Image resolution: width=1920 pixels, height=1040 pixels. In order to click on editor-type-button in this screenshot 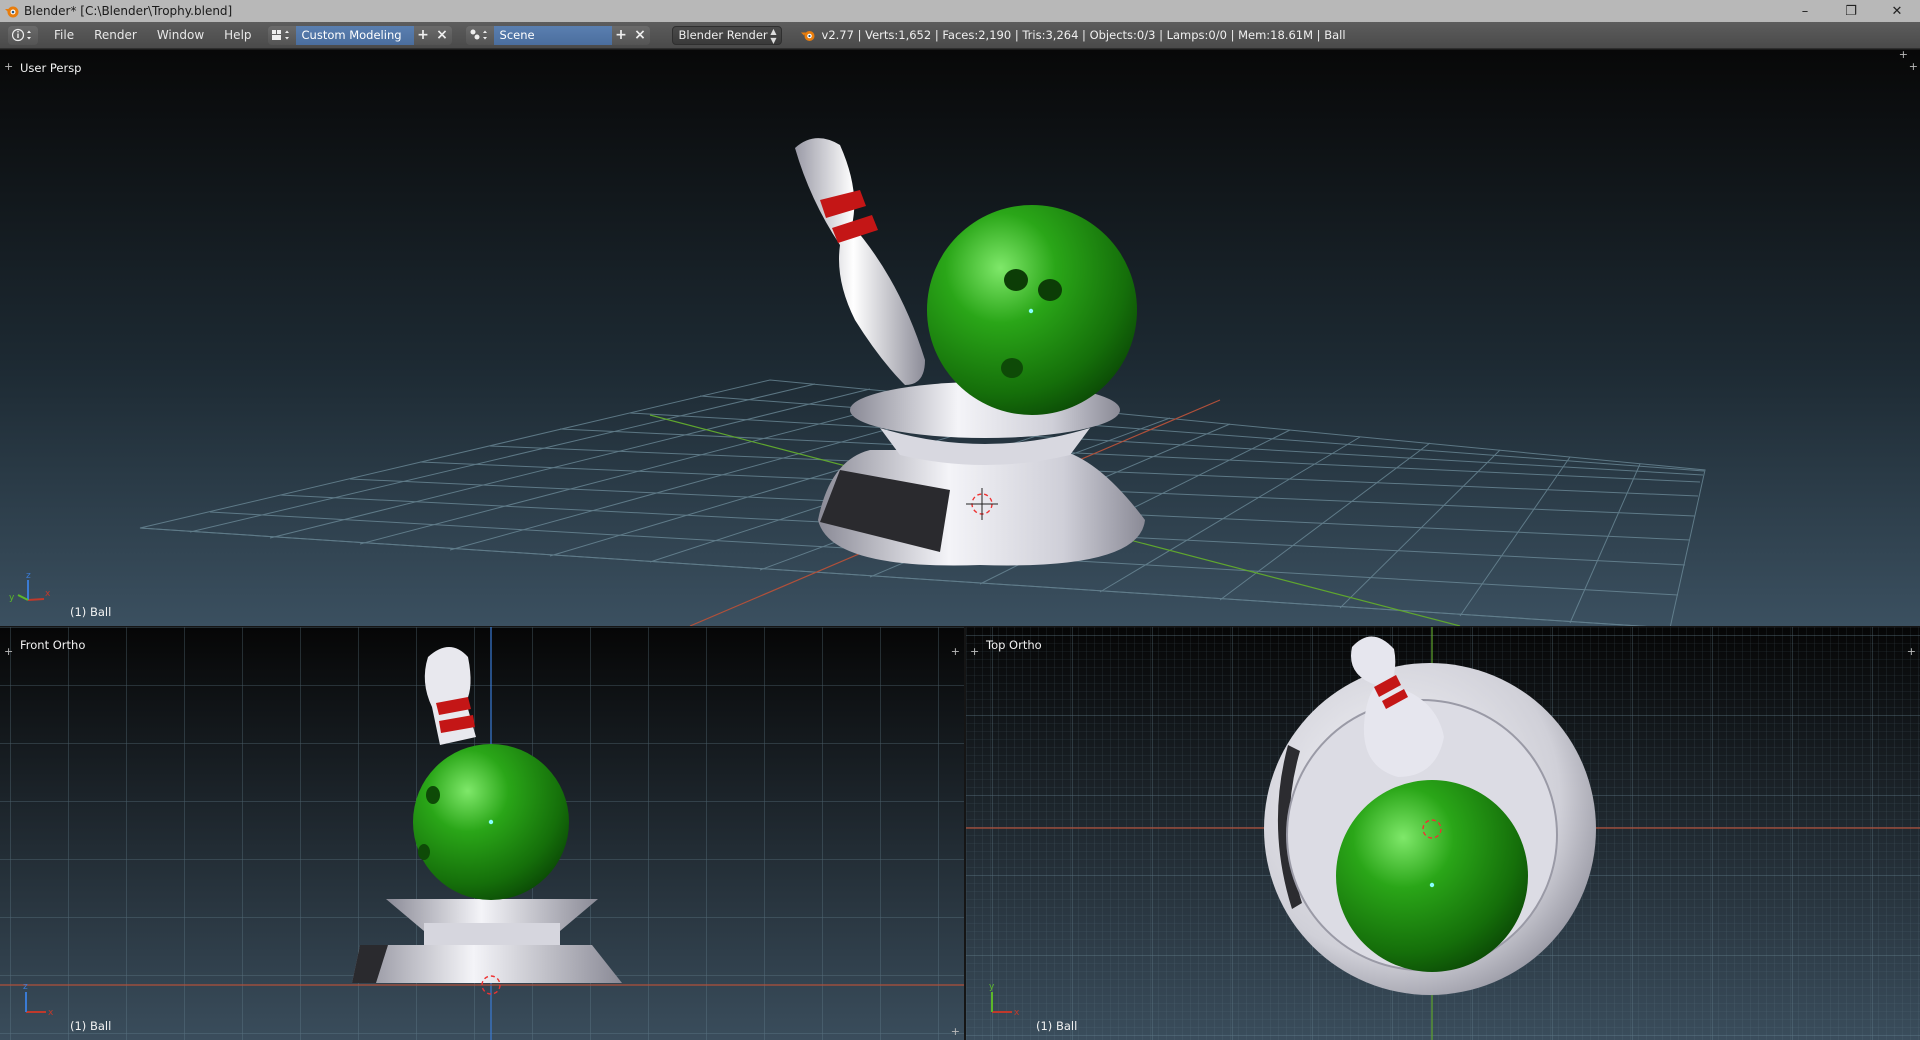, I will do `click(23, 35)`.